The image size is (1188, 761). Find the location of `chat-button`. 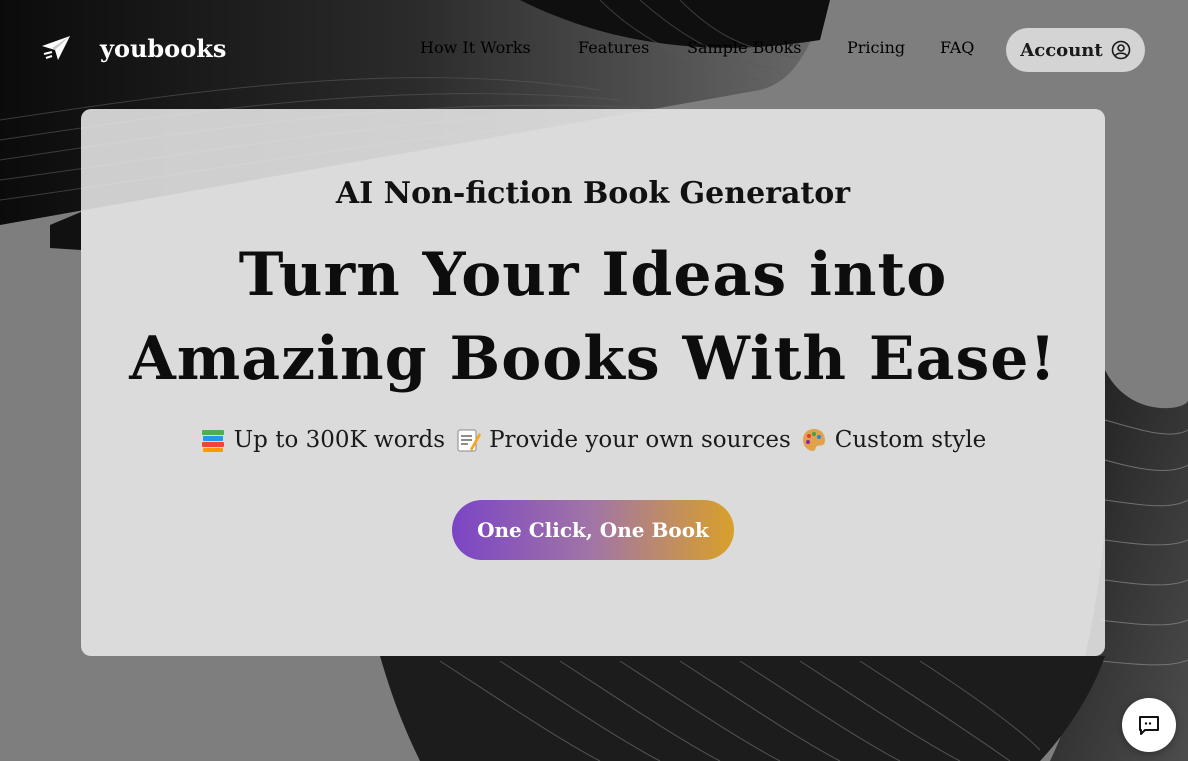

chat-button is located at coordinates (1149, 725).